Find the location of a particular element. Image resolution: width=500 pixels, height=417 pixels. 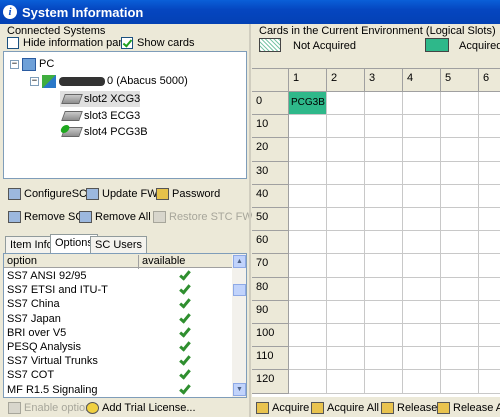

tree-item-pc: − PC is located at coordinates (32, 64).